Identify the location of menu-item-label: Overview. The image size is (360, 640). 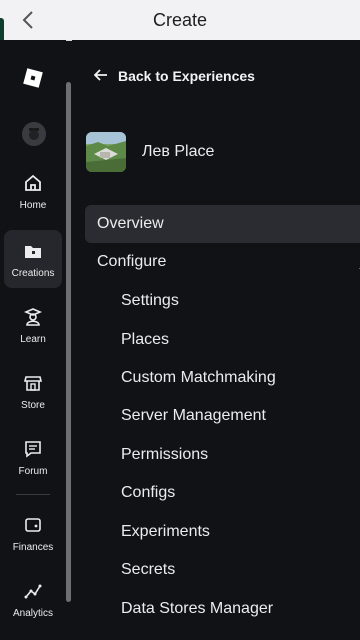
(130, 223).